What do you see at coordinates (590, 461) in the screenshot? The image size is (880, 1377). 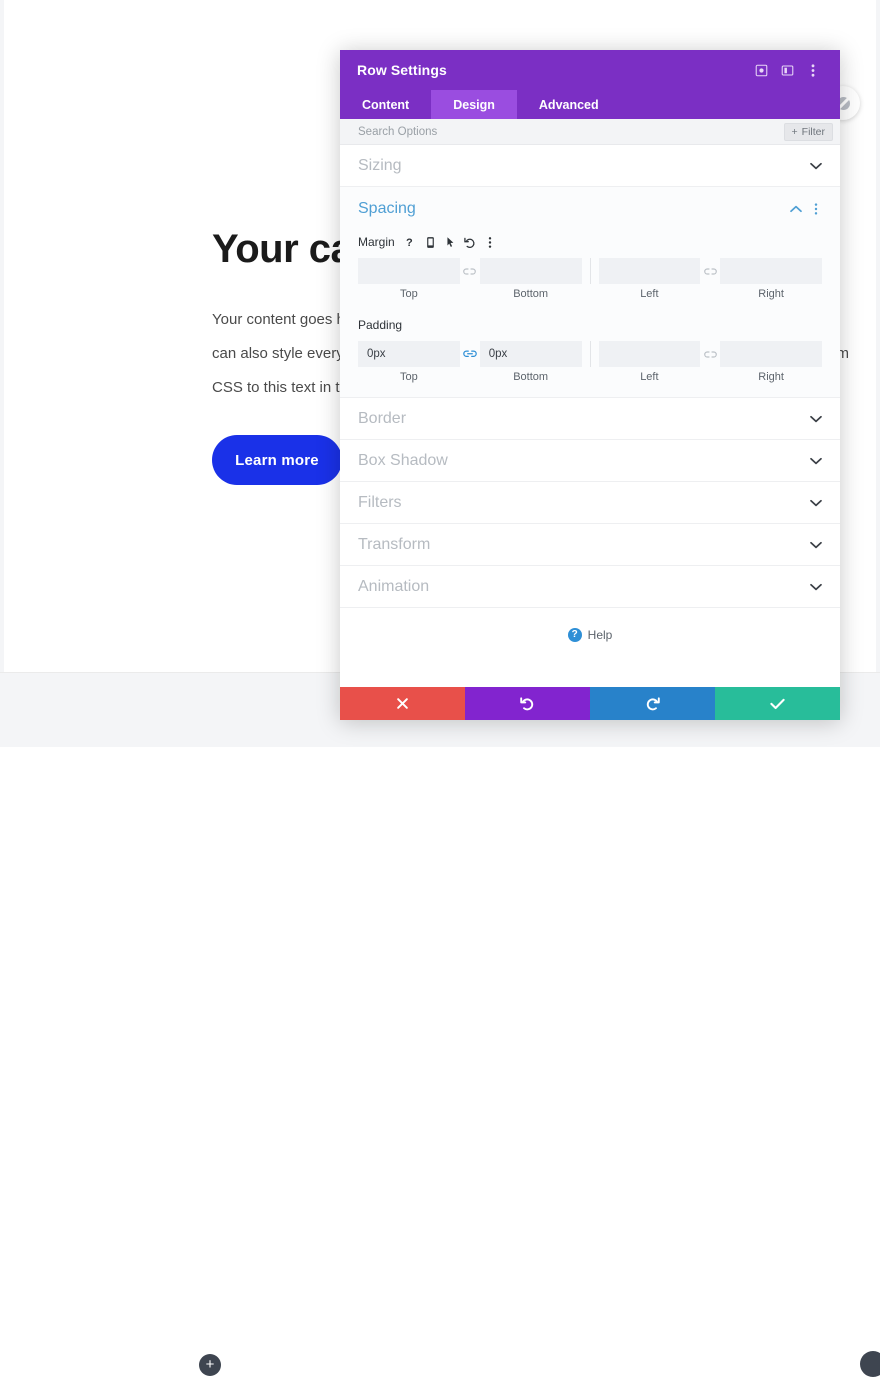 I see `section-box-shadow: Box Shadow` at bounding box center [590, 461].